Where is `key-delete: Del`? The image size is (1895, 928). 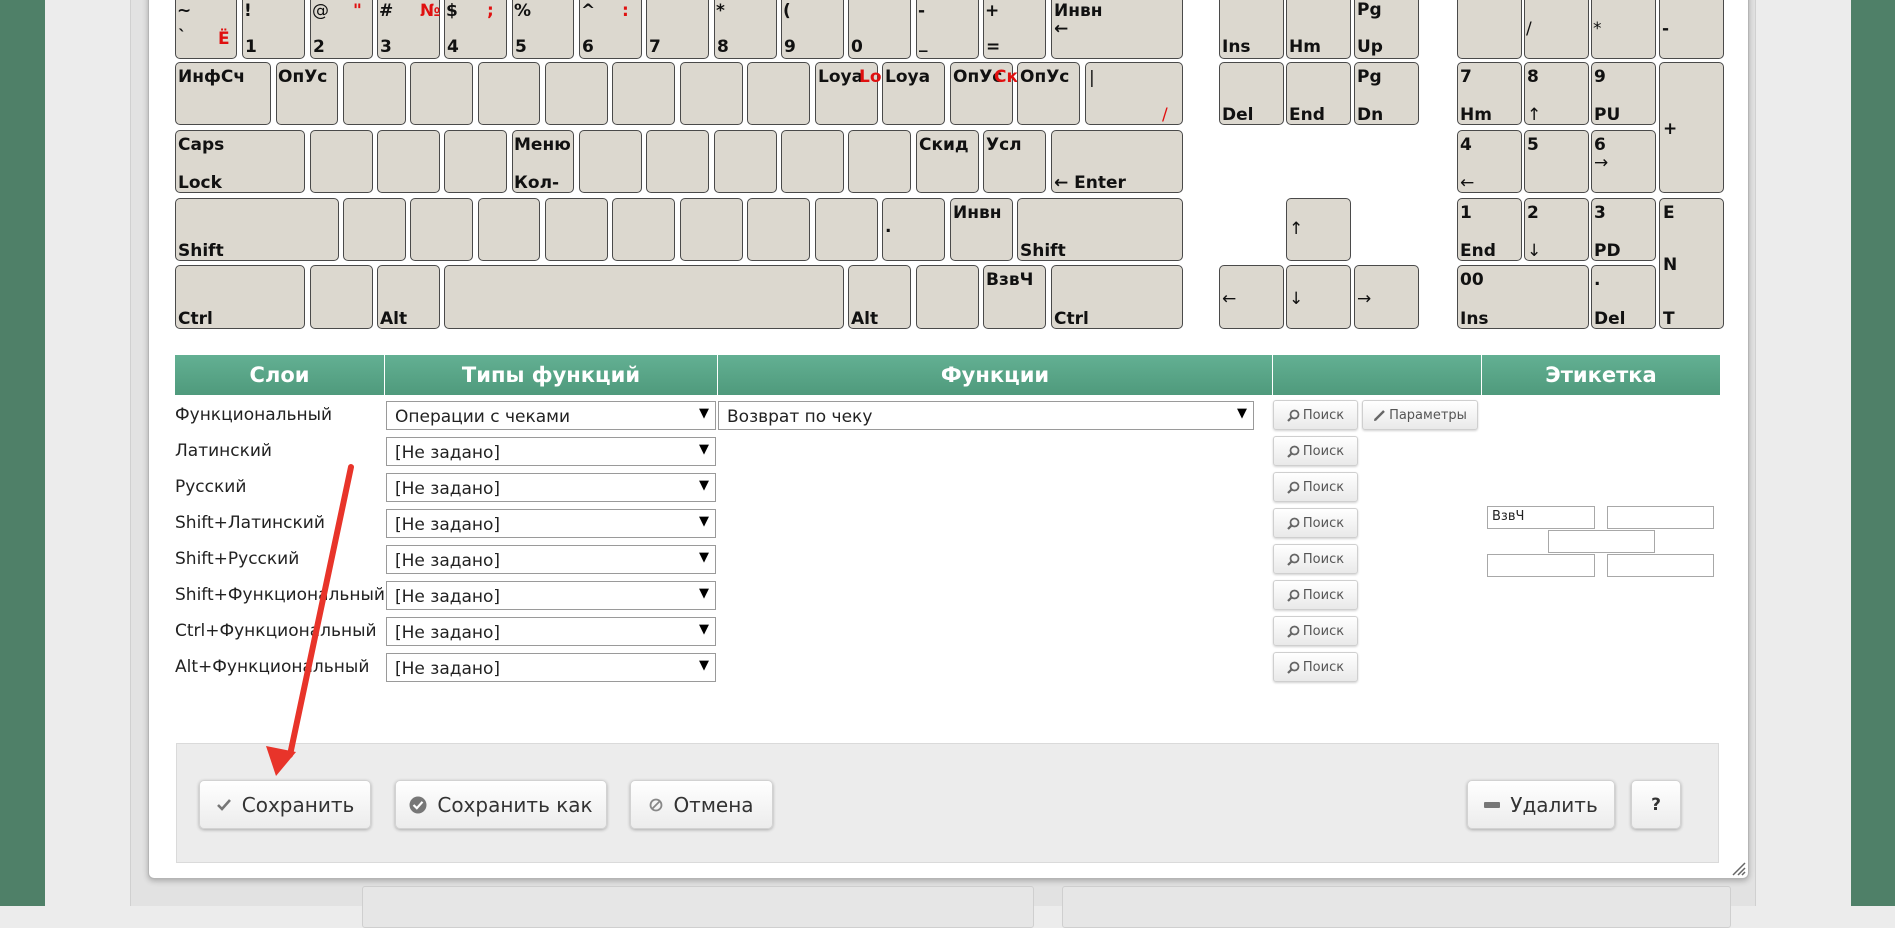
key-delete: Del is located at coordinates (1251, 93).